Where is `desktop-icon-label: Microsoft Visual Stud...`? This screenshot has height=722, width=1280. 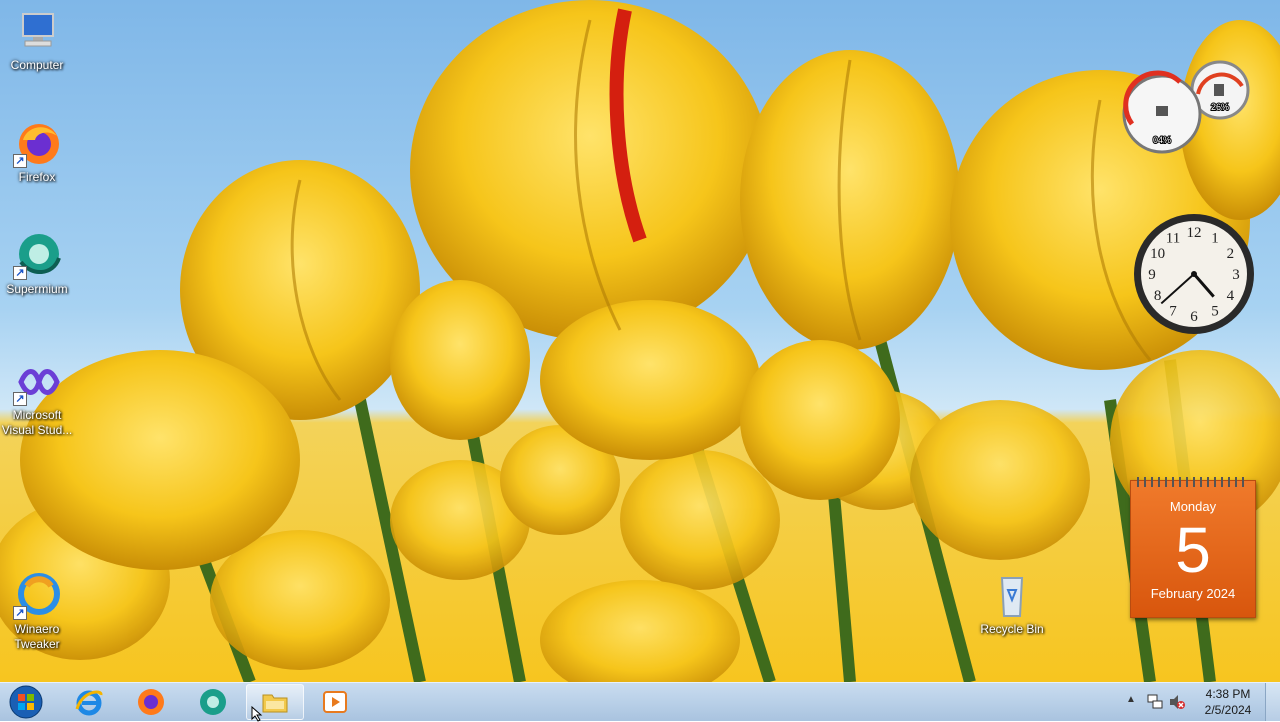 desktop-icon-label: Microsoft Visual Stud... is located at coordinates (37, 422).